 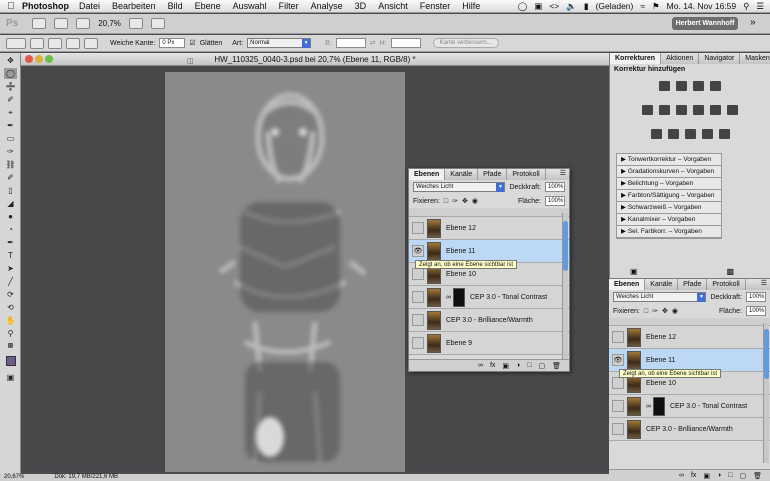 What do you see at coordinates (665, 311) in the screenshot?
I see `lock-position-icon: ✥` at bounding box center [665, 311].